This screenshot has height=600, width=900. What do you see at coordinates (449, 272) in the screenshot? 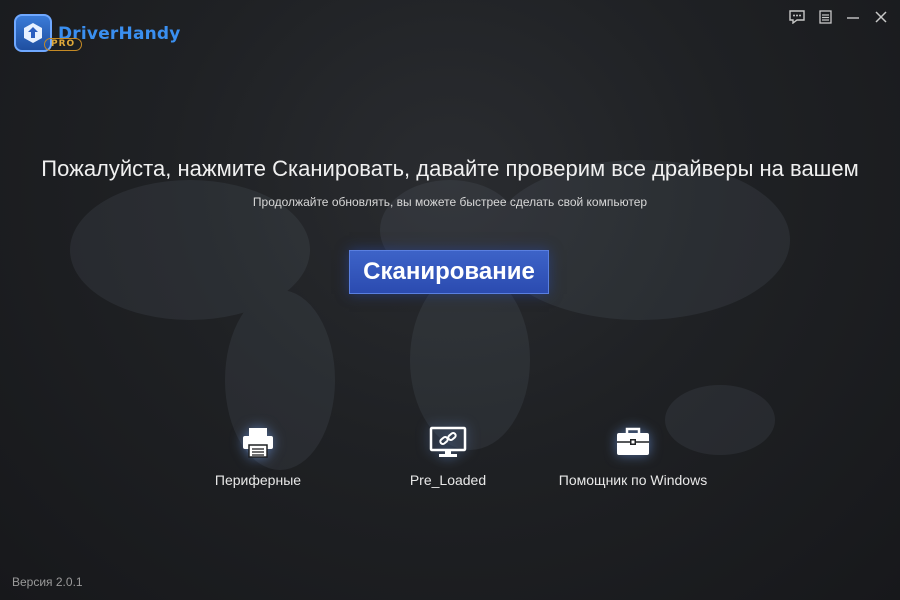
I see `scan-button: Сканирование` at bounding box center [449, 272].